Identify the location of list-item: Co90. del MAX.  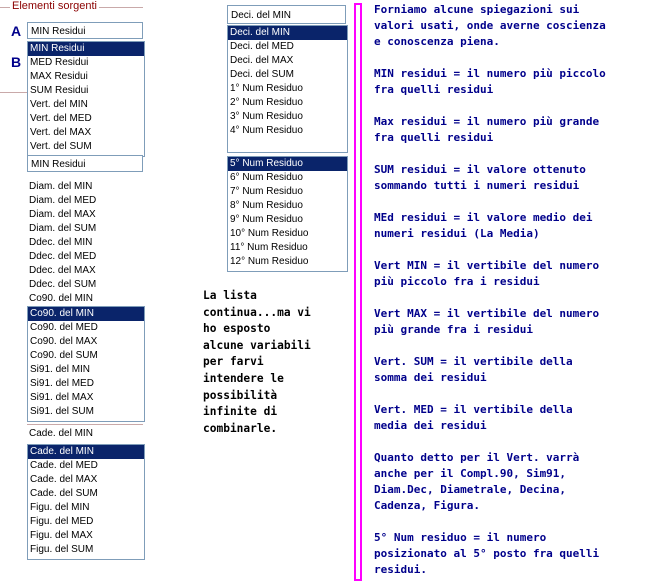
(86, 342).